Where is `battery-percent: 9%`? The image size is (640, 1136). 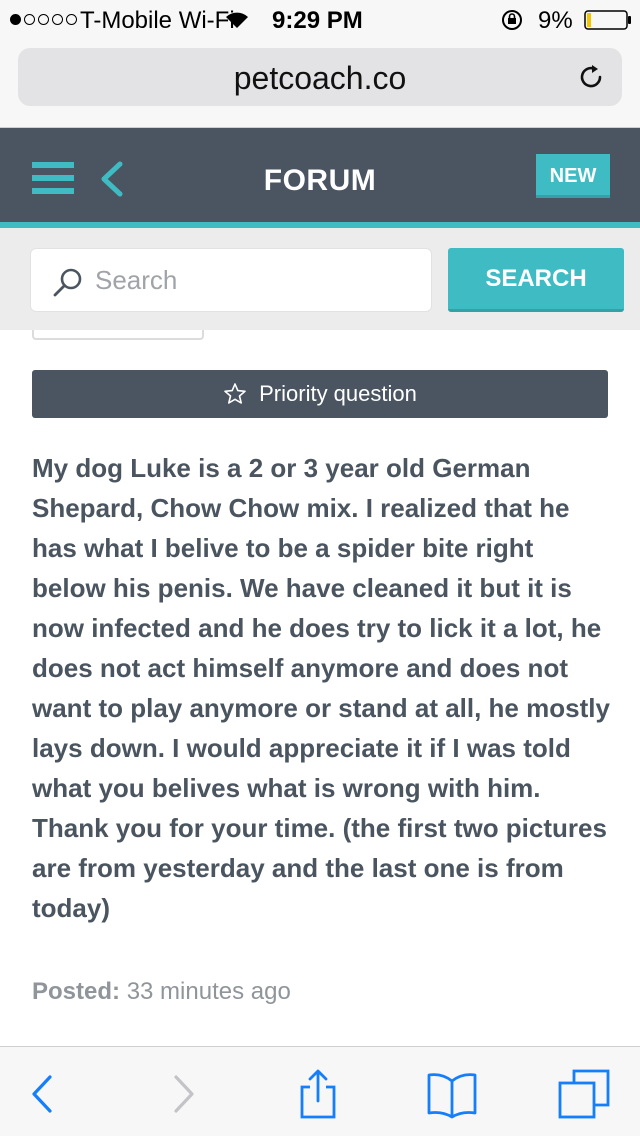 battery-percent: 9% is located at coordinates (555, 20).